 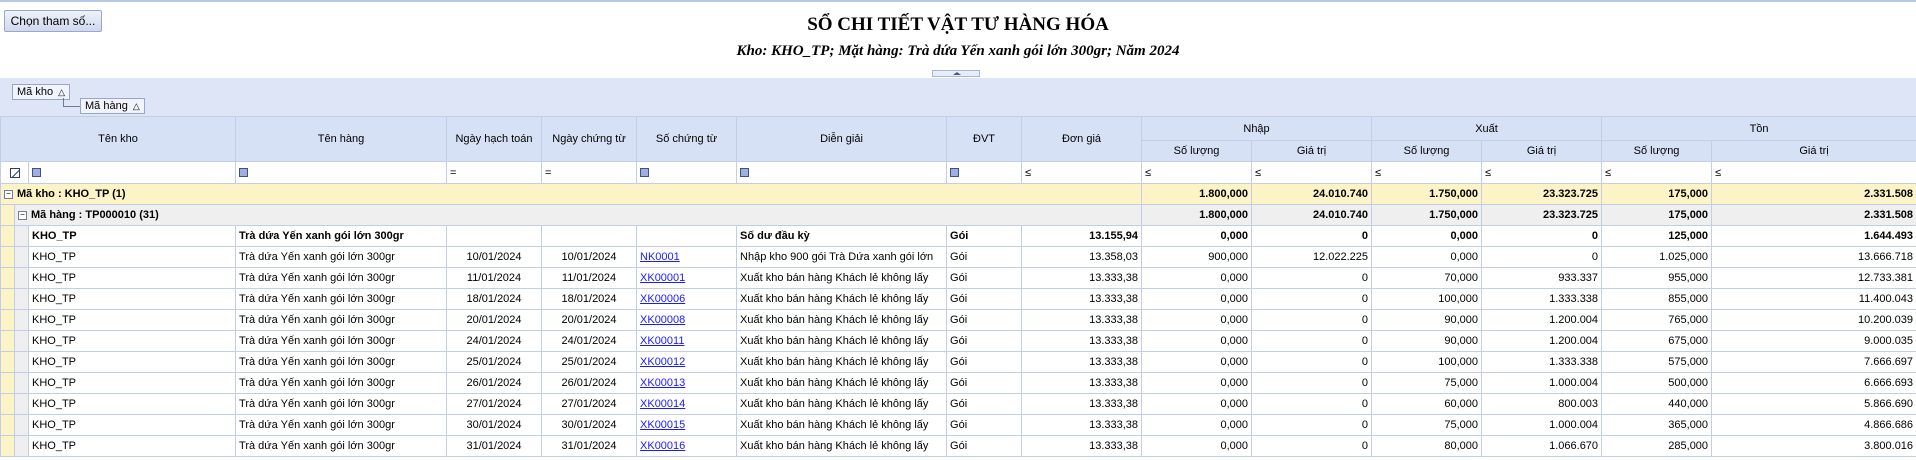 What do you see at coordinates (660, 257) in the screenshot?
I see `voucher-link: NK0001` at bounding box center [660, 257].